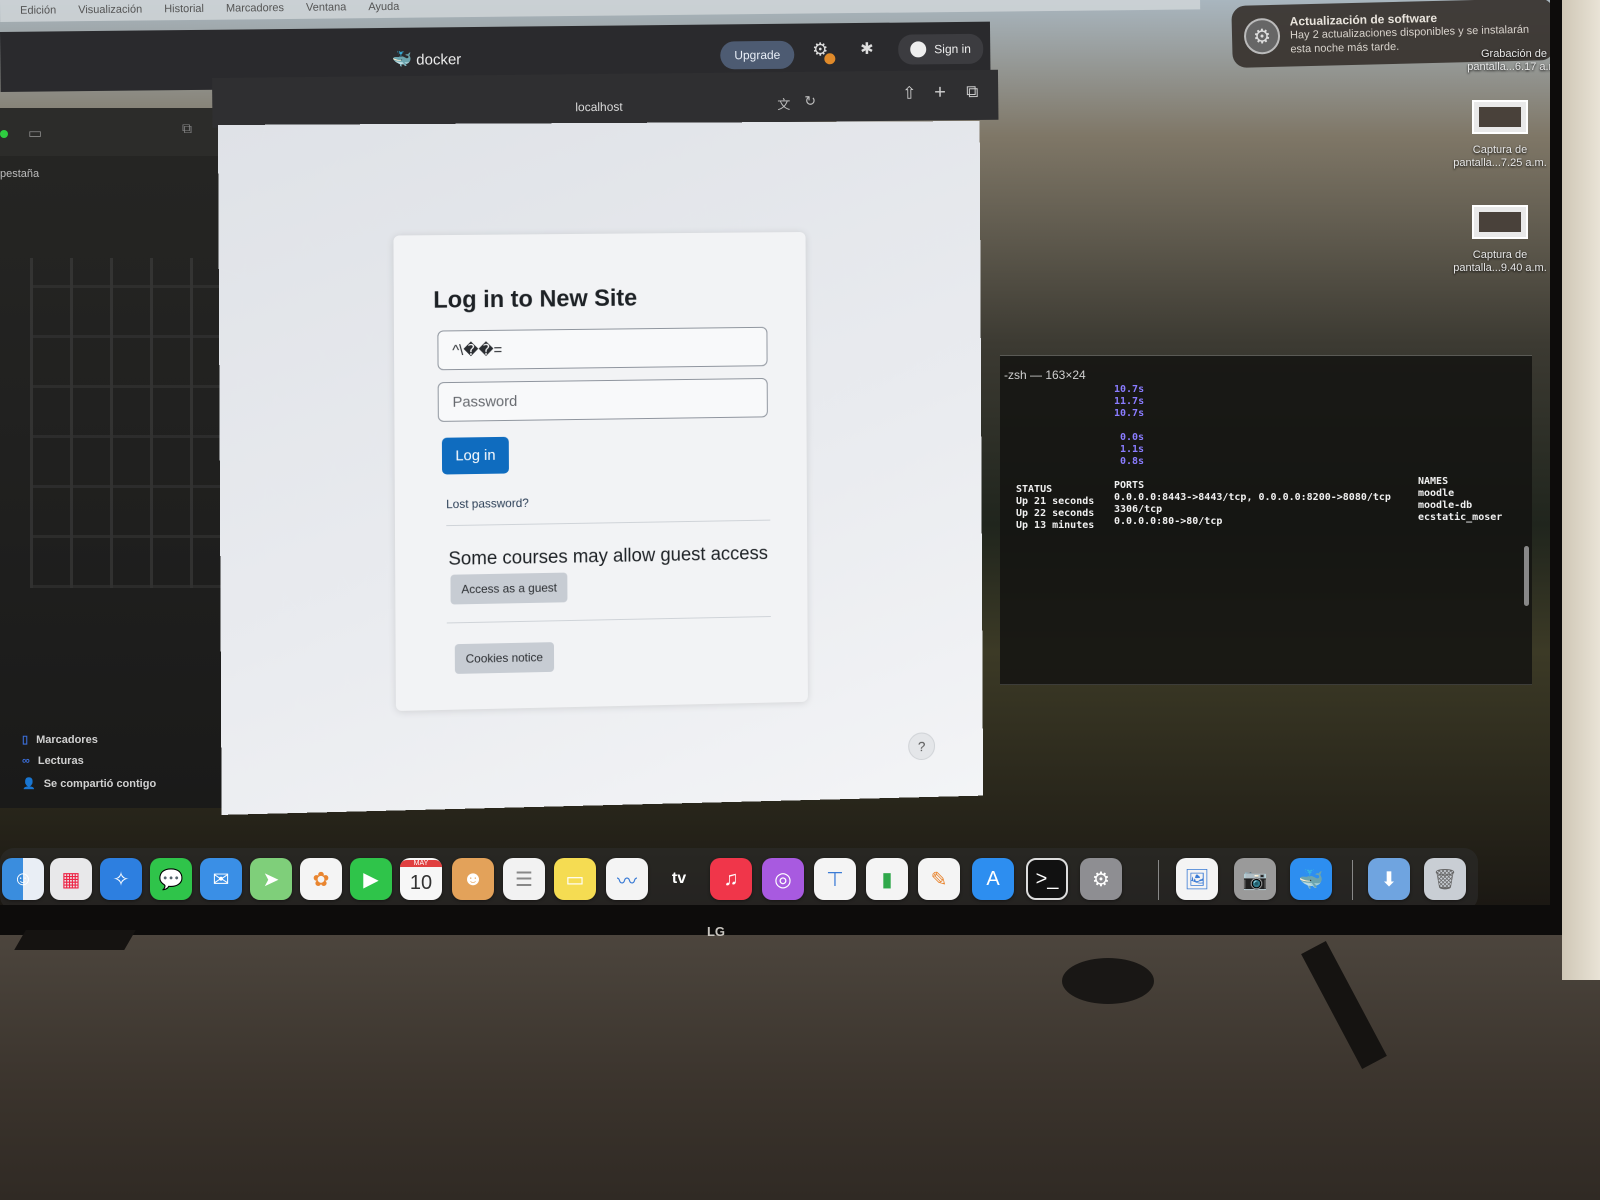 This screenshot has height=1200, width=1600. What do you see at coordinates (383, 7) in the screenshot?
I see `menu-item-ayuda: Ayuda` at bounding box center [383, 7].